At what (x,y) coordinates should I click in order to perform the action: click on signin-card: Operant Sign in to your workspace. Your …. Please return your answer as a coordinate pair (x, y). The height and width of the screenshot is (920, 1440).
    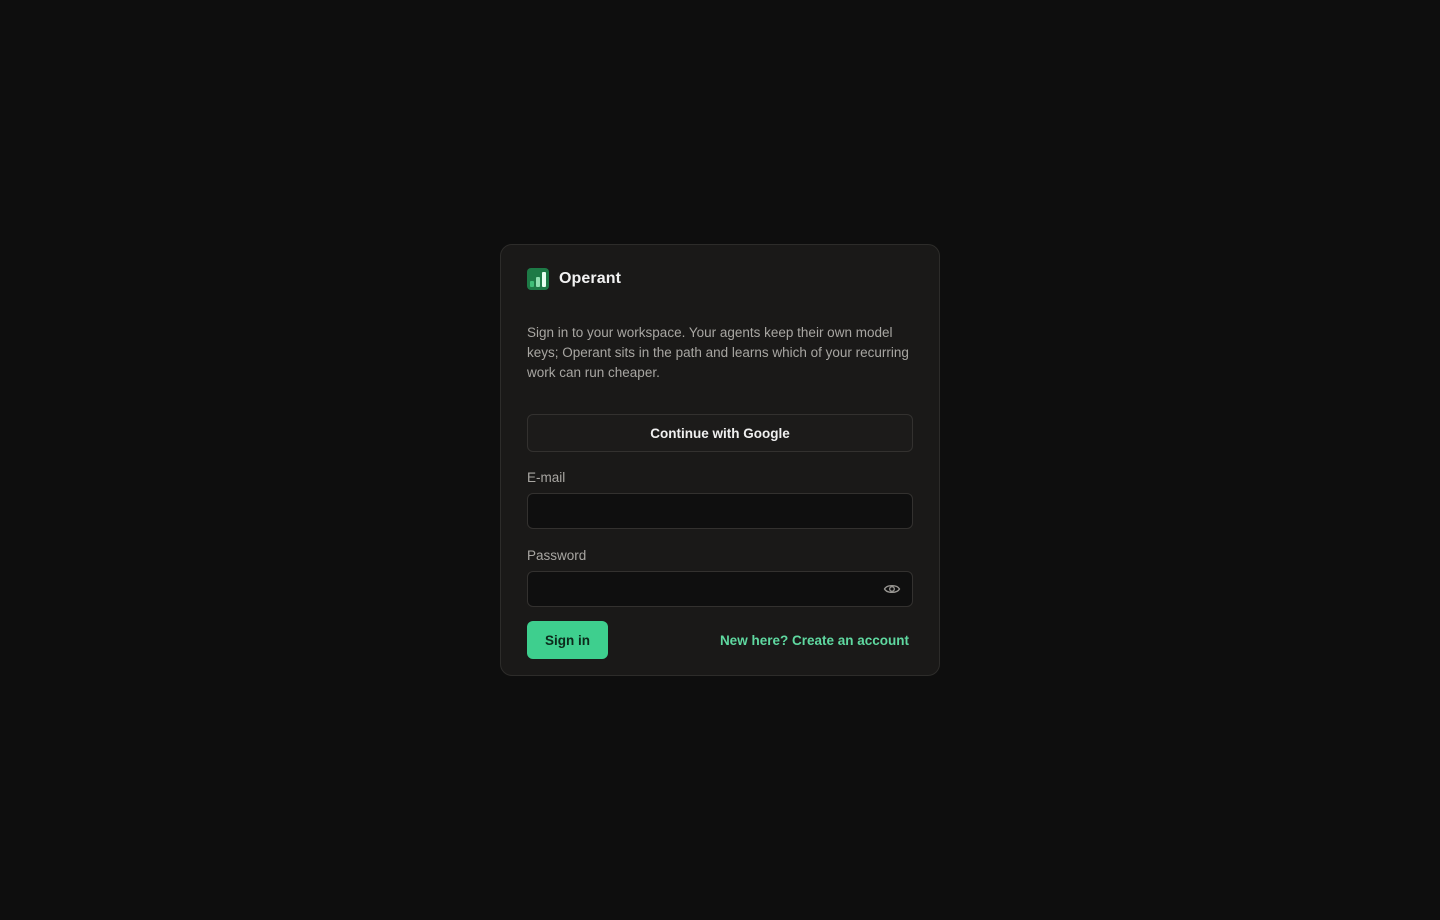
    Looking at the image, I should click on (720, 460).